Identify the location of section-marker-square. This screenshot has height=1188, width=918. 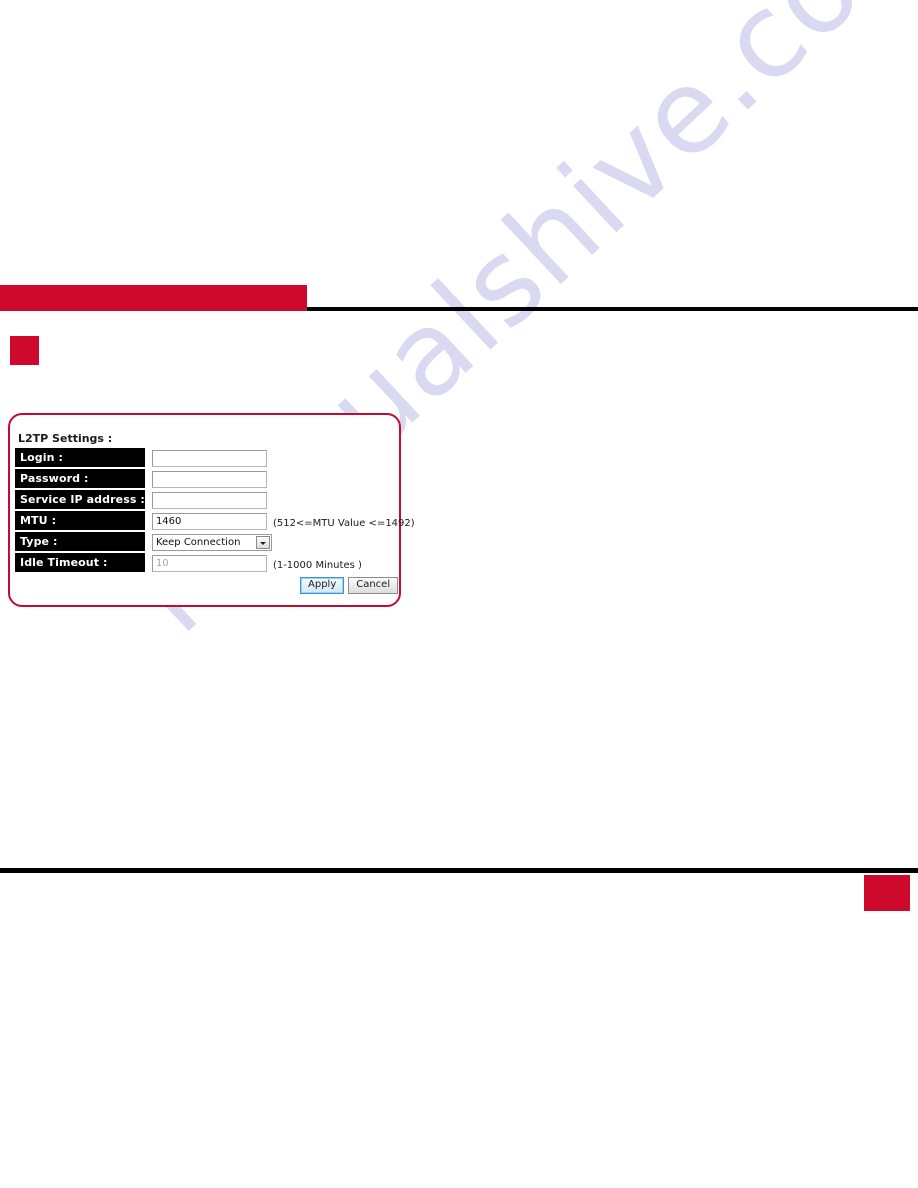
(24, 350).